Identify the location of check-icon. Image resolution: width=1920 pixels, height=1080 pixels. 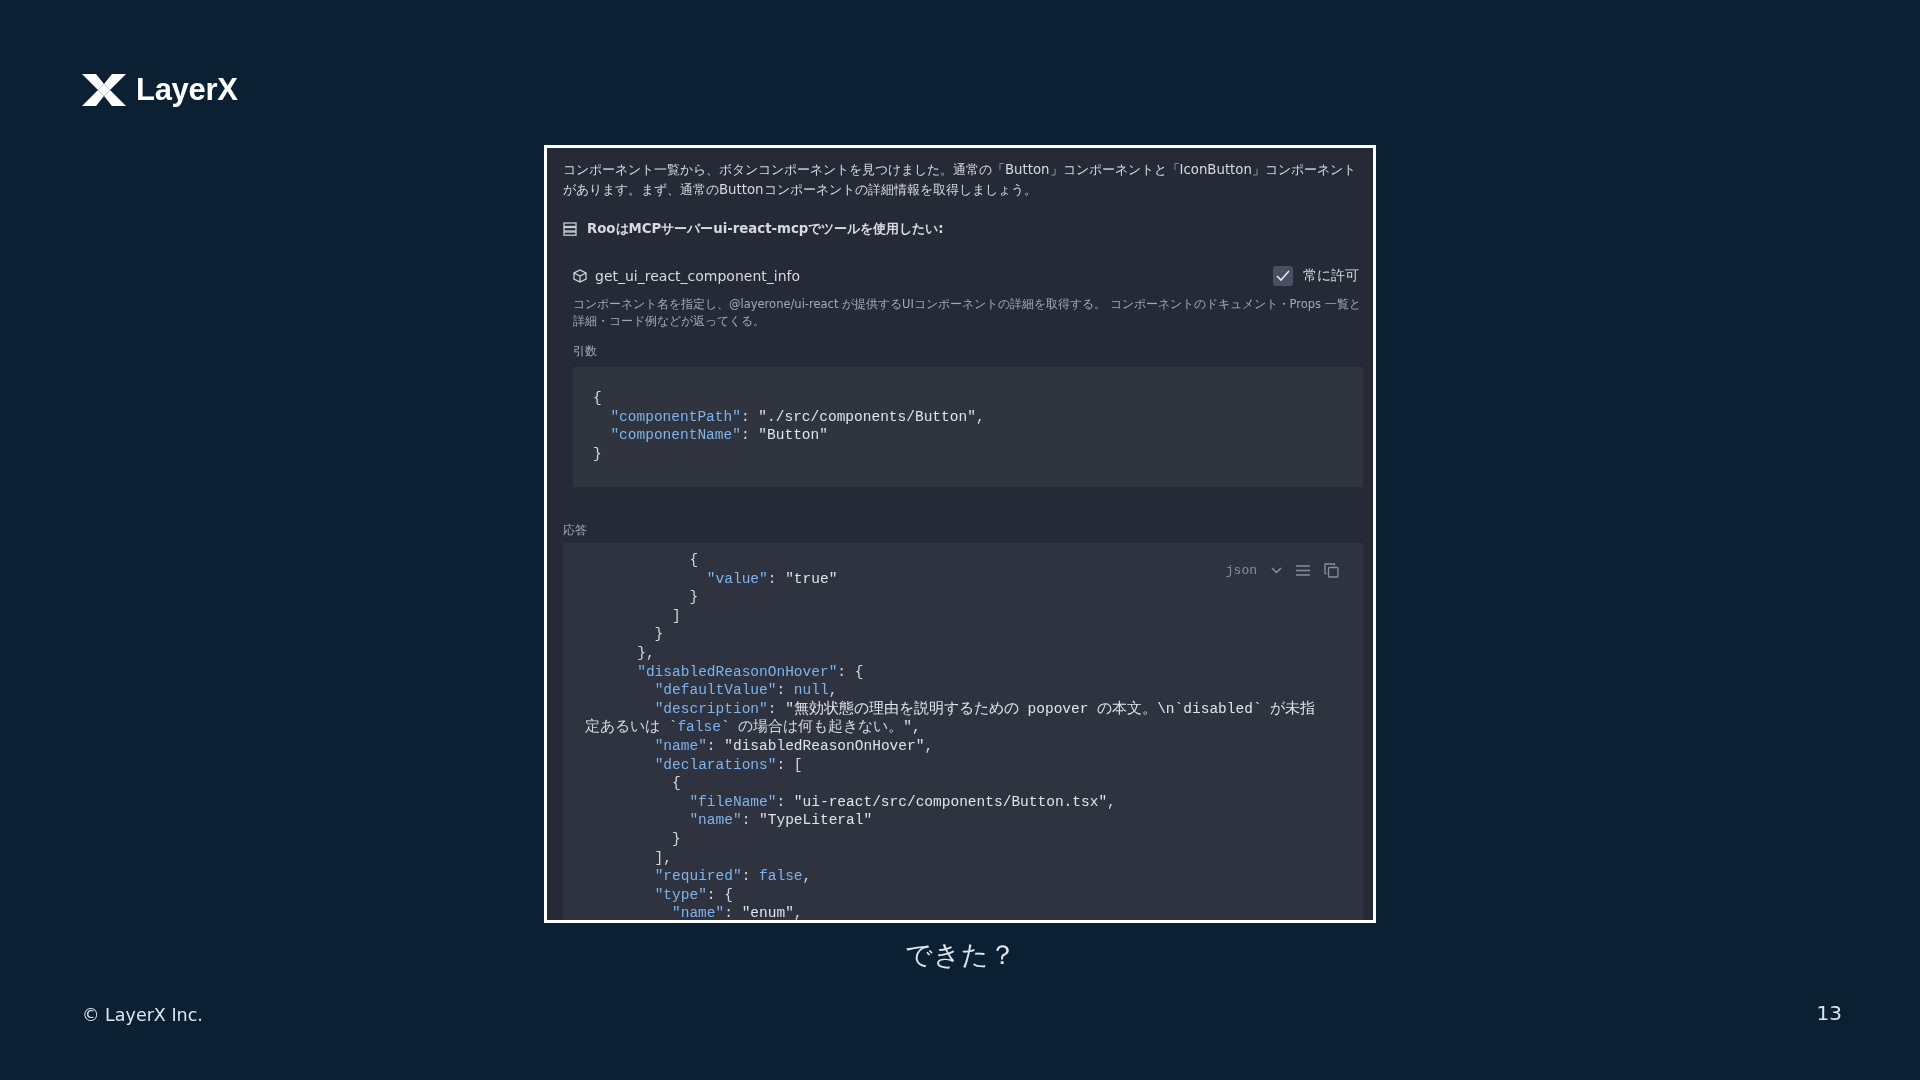
(1283, 276).